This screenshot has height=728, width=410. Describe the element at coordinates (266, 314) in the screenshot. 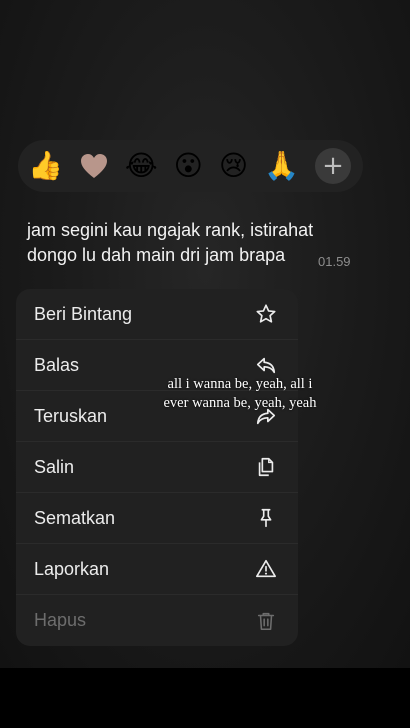

I see `star-icon` at that location.